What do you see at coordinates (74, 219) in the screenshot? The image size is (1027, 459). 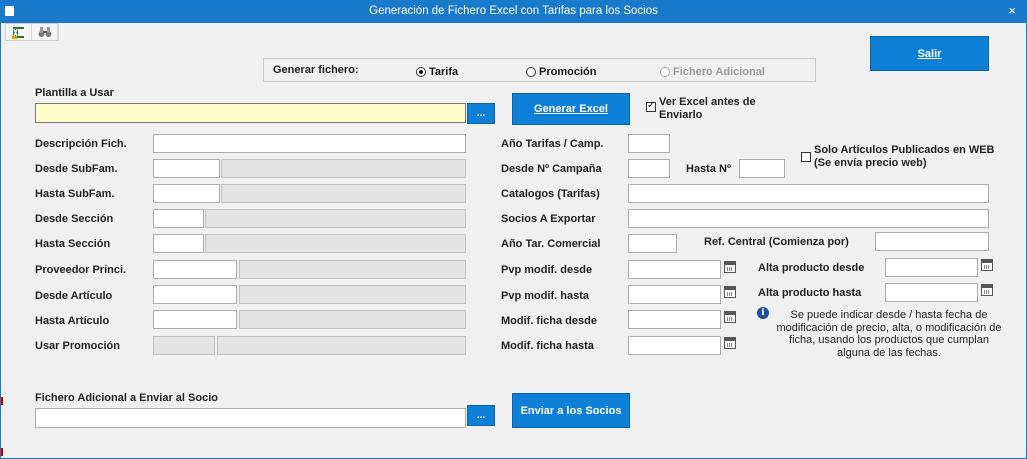 I see `desde-seccion-label: Desde Sección` at bounding box center [74, 219].